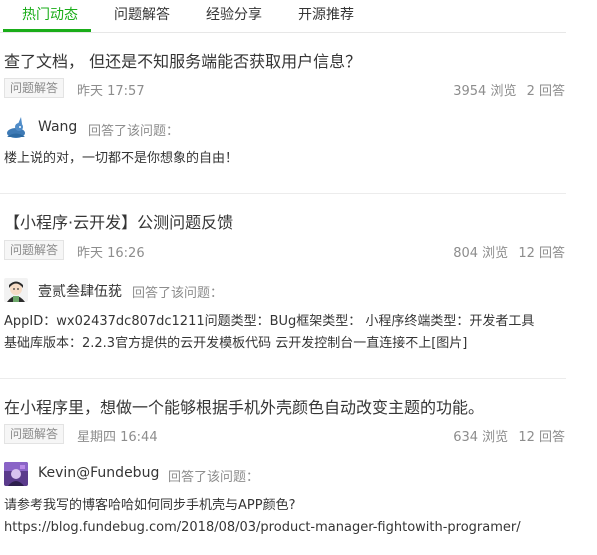 This screenshot has width=597, height=555. I want to click on tab-bar: 热门动态 问题解答 经验分享 开源推荐, so click(283, 16).